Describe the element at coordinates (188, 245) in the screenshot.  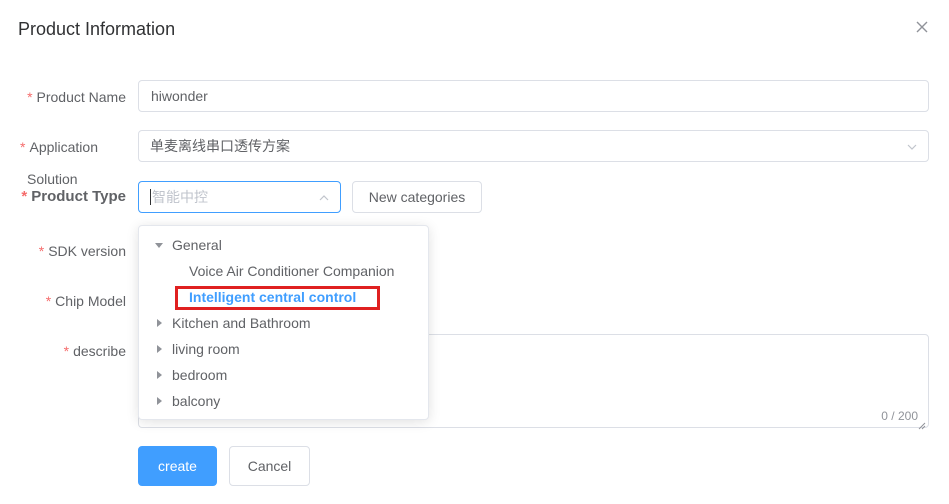
I see `tree-node-general: General` at that location.